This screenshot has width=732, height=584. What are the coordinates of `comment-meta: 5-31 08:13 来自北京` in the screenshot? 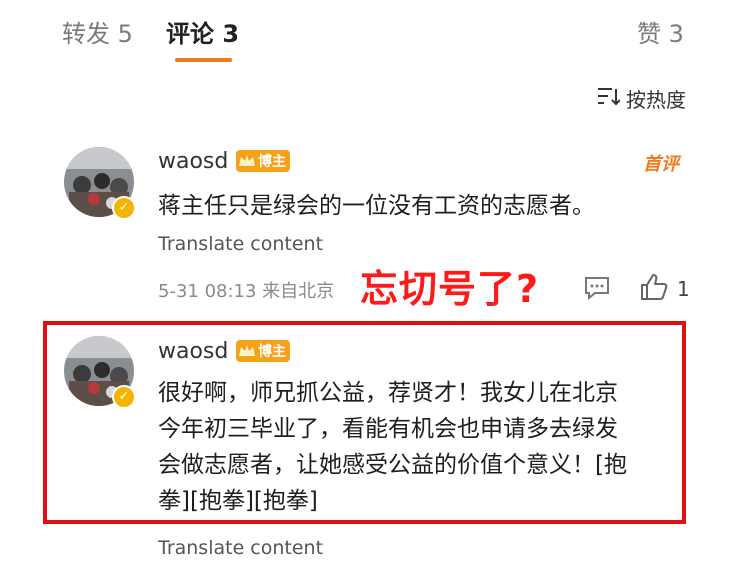 It's located at (246, 291).